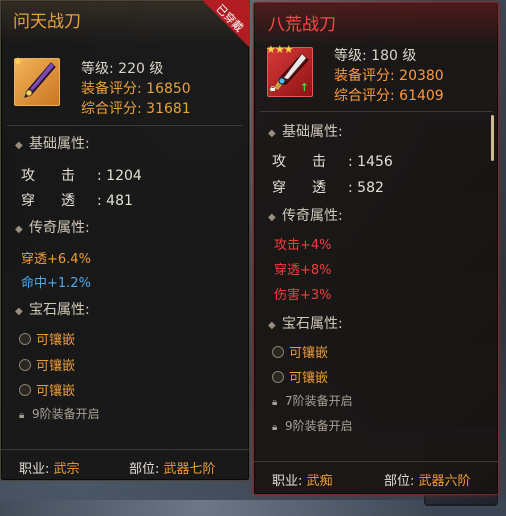 Image resolution: width=506 pixels, height=516 pixels. Describe the element at coordinates (49, 469) in the screenshot. I see `job-info: 职业: 武宗` at that location.